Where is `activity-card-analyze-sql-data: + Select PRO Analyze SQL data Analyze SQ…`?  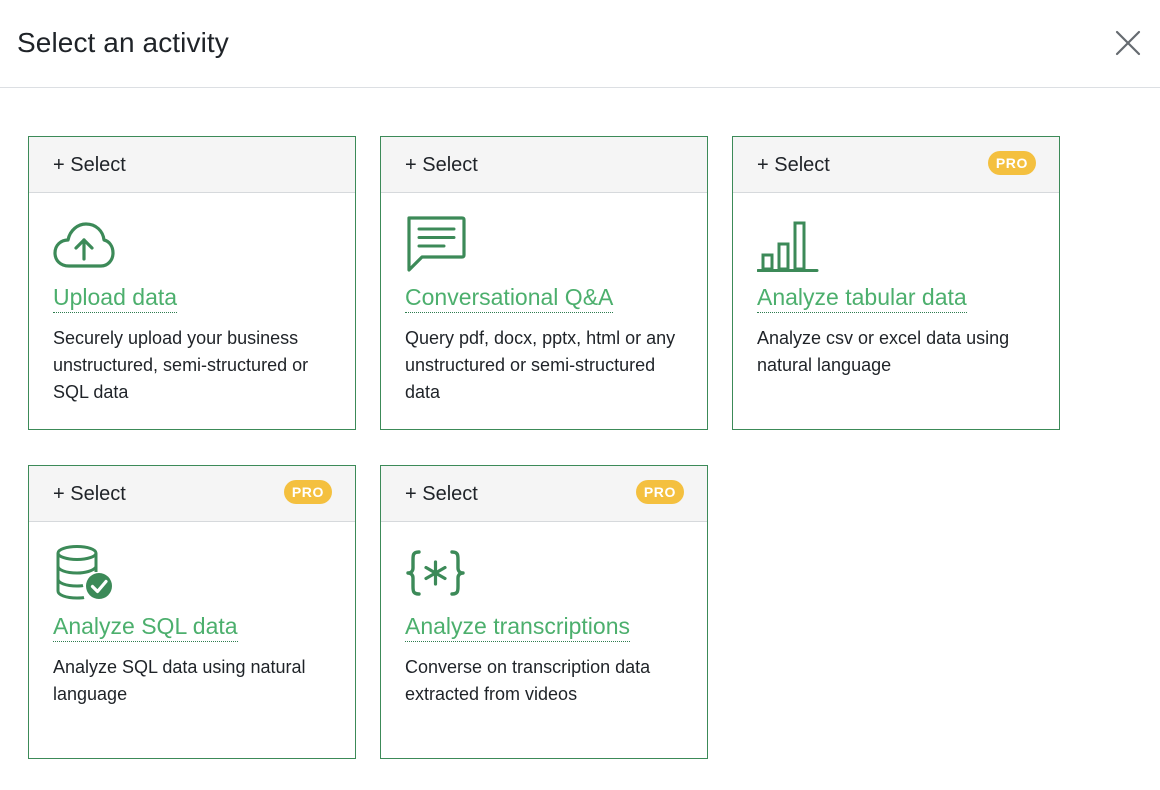
activity-card-analyze-sql-data: + Select PRO Analyze SQL data Analyze SQ… is located at coordinates (192, 612).